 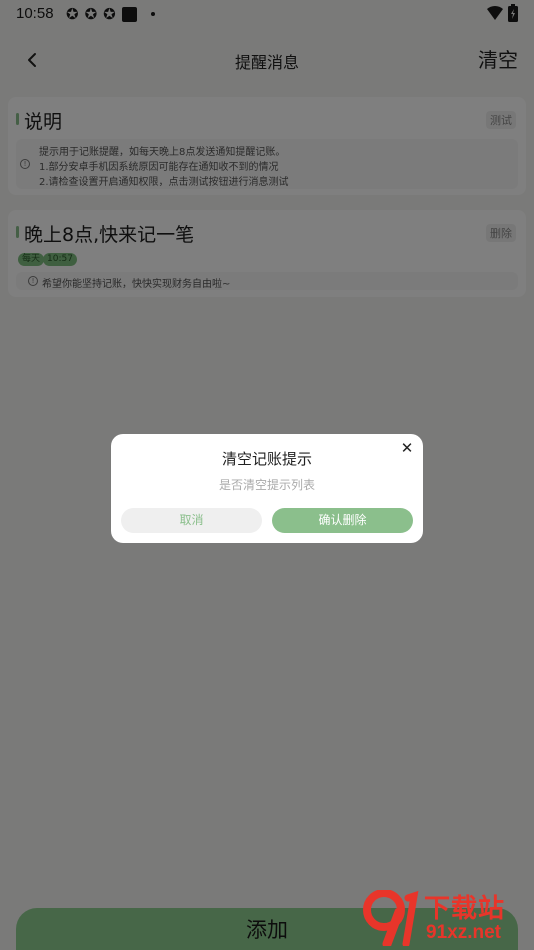 I want to click on watermark: 下载站 91xz.net, so click(x=447, y=918).